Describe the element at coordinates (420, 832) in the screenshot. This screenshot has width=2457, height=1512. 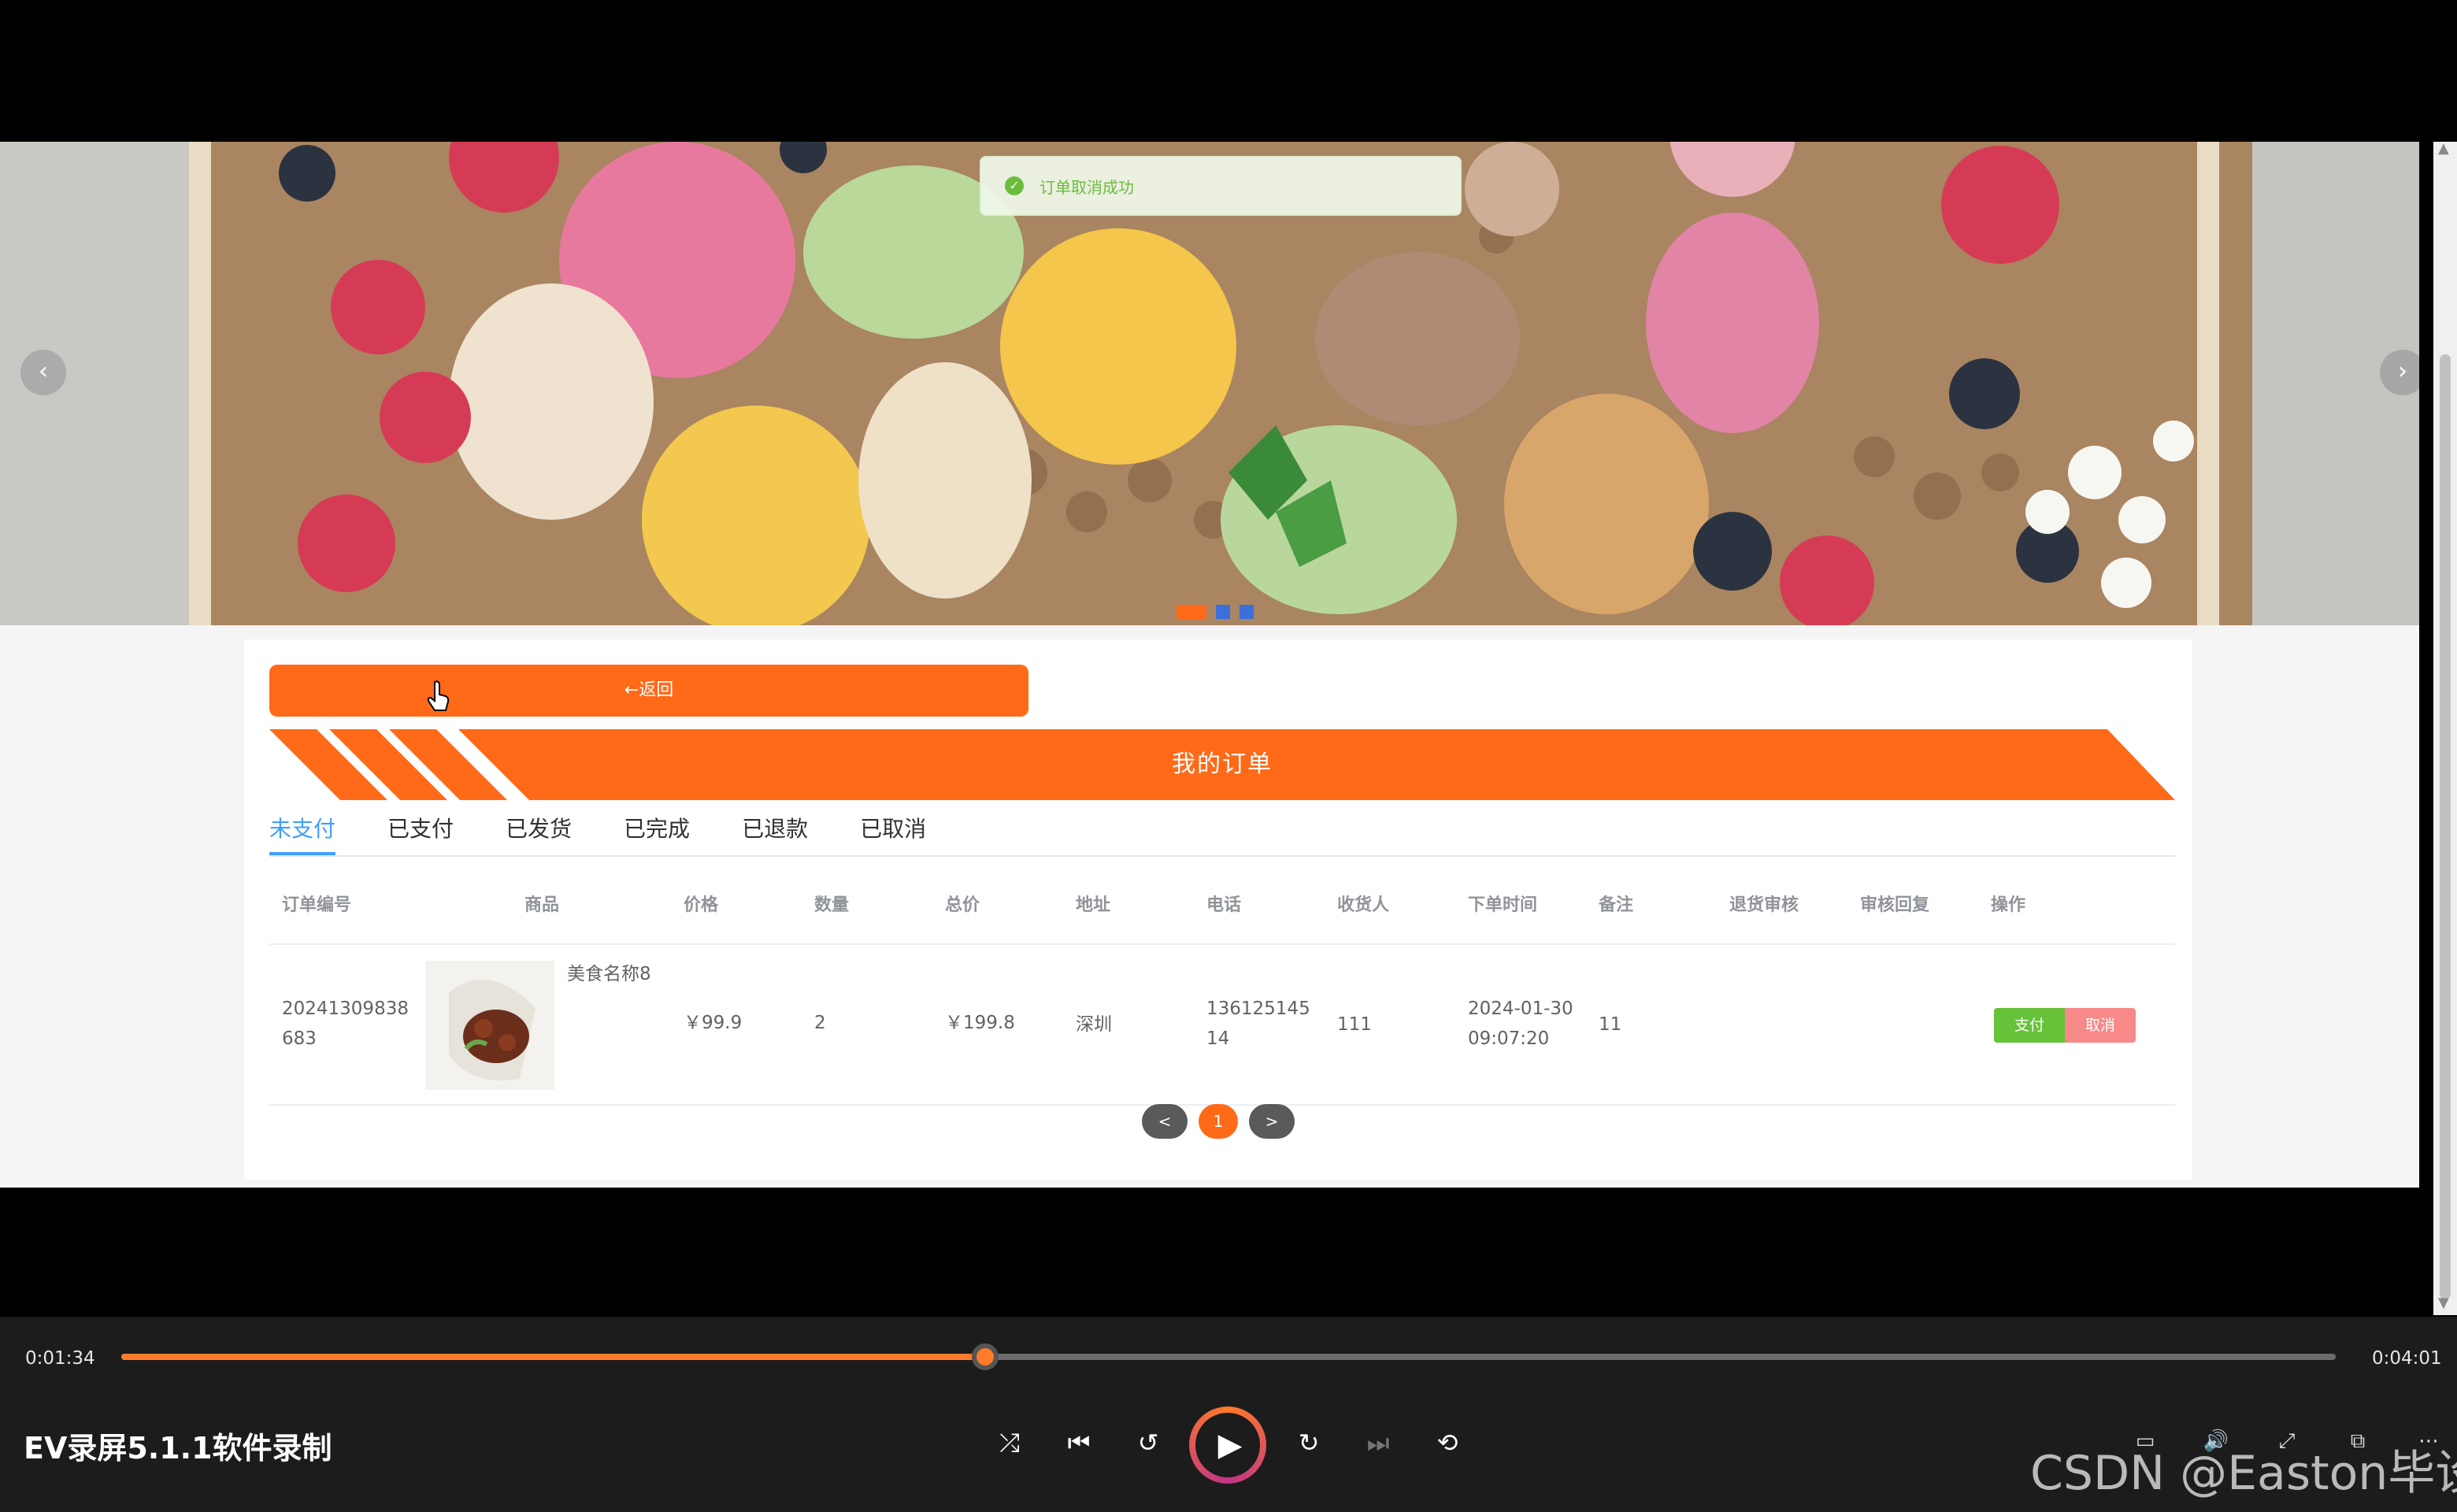
I see `tab-paid: 已支付` at that location.